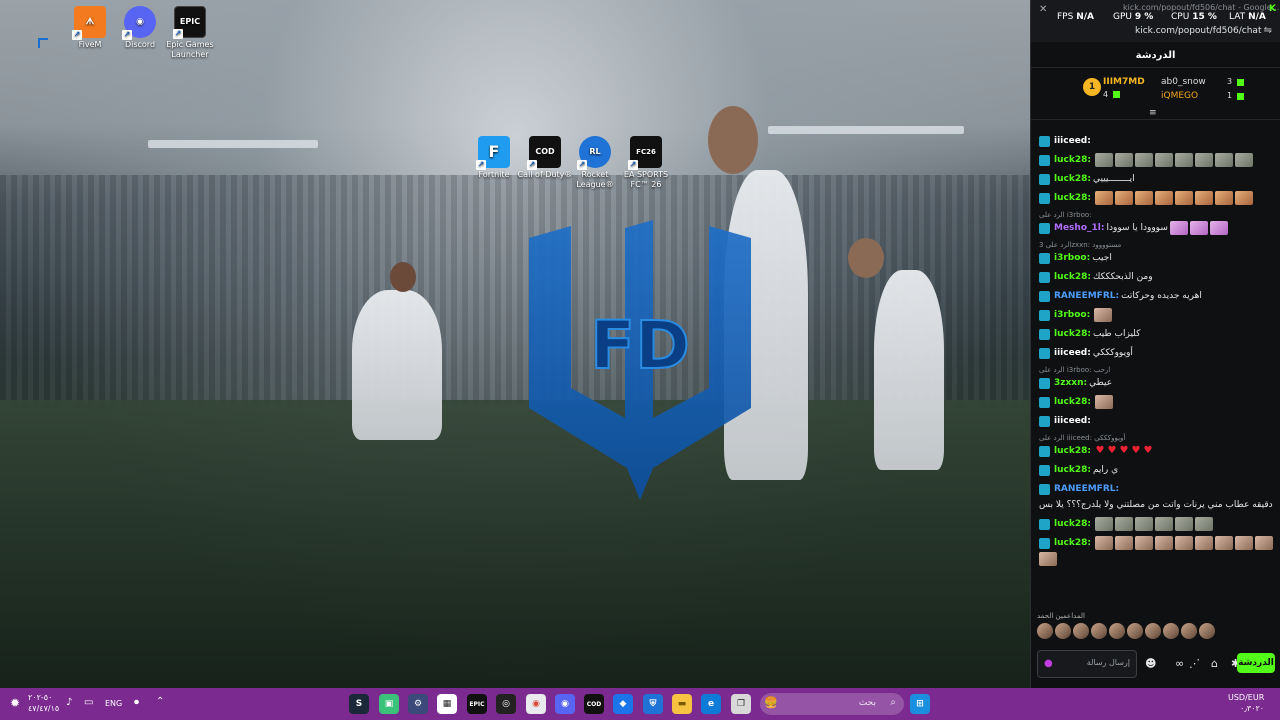 This screenshot has height=720, width=1280. What do you see at coordinates (69, 702) in the screenshot?
I see `volume-icon: ♪` at bounding box center [69, 702].